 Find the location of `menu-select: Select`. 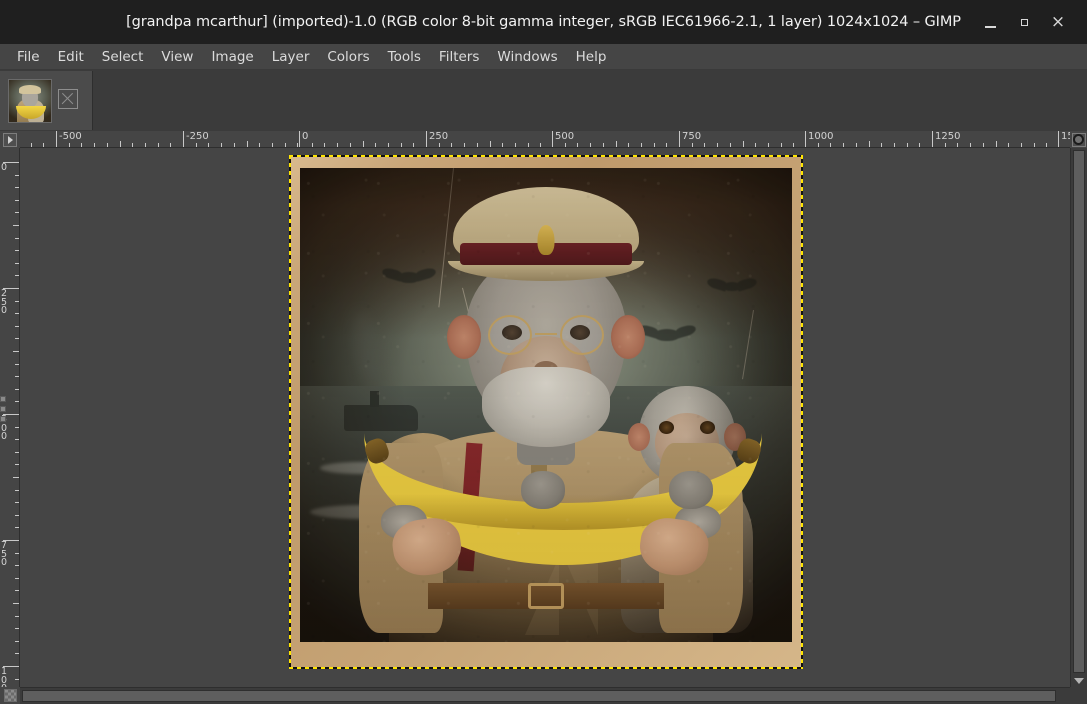

menu-select: Select is located at coordinates (123, 57).